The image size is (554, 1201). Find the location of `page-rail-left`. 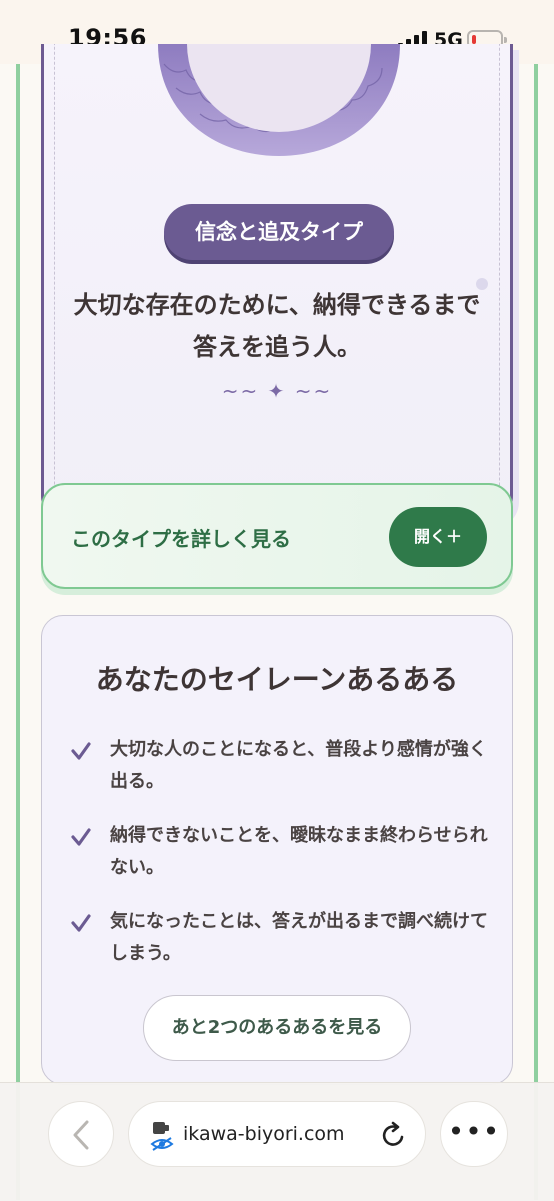

page-rail-left is located at coordinates (18, 632).